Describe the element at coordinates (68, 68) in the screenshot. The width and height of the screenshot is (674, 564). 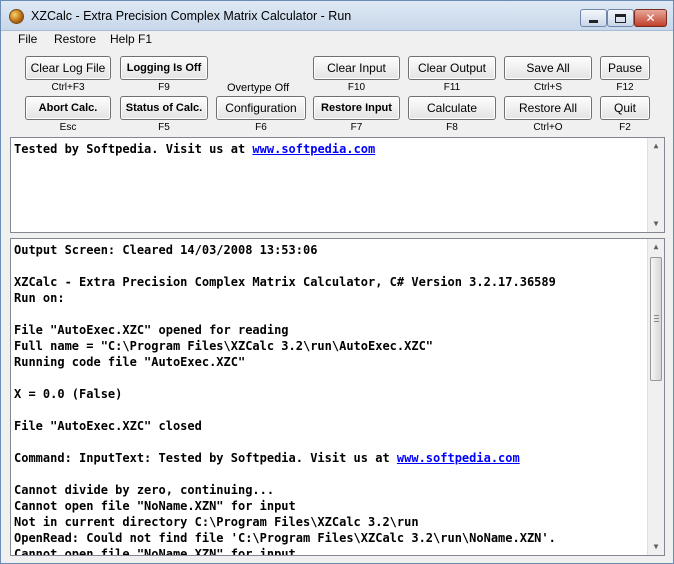
I see `clear-log-file-button: Clear Log File` at that location.